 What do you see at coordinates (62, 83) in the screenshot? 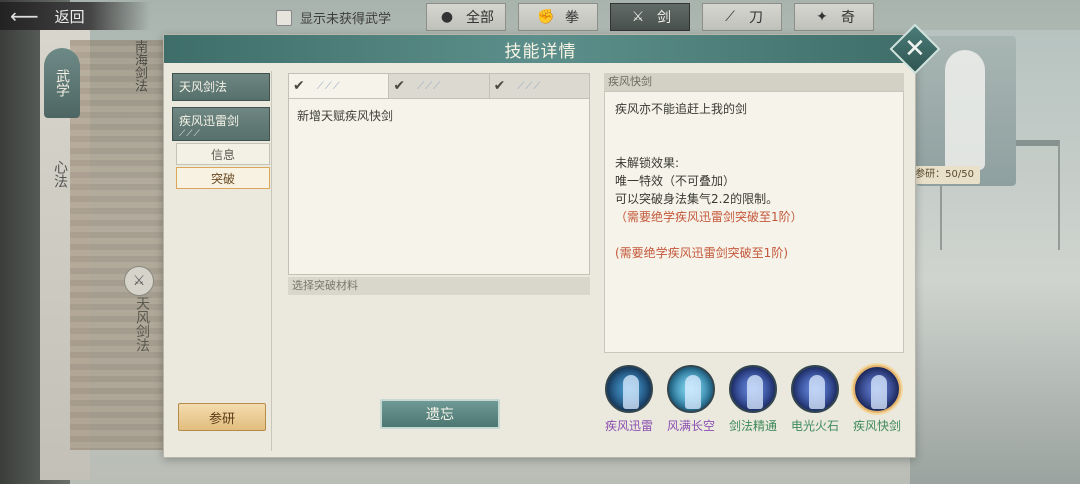
I see `nav-wuxue: 武学` at bounding box center [62, 83].